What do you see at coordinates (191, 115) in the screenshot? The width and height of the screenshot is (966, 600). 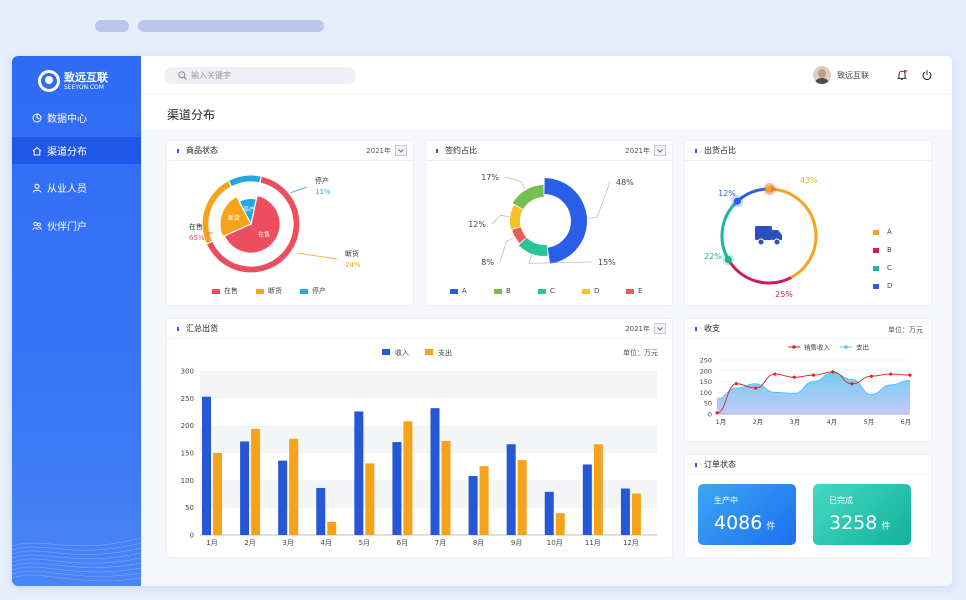 I see `page-title: 渠道分布` at bounding box center [191, 115].